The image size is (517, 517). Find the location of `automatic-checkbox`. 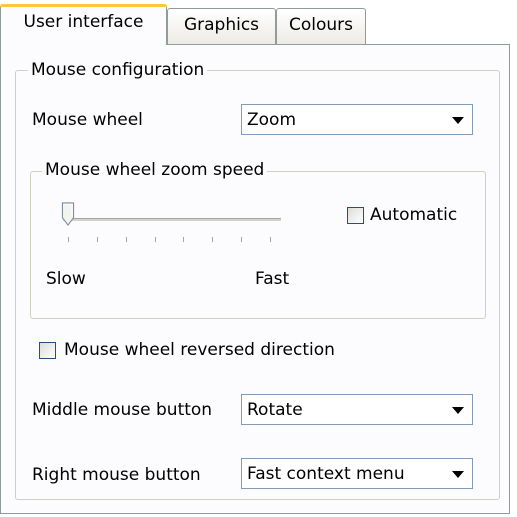

automatic-checkbox is located at coordinates (355, 215).